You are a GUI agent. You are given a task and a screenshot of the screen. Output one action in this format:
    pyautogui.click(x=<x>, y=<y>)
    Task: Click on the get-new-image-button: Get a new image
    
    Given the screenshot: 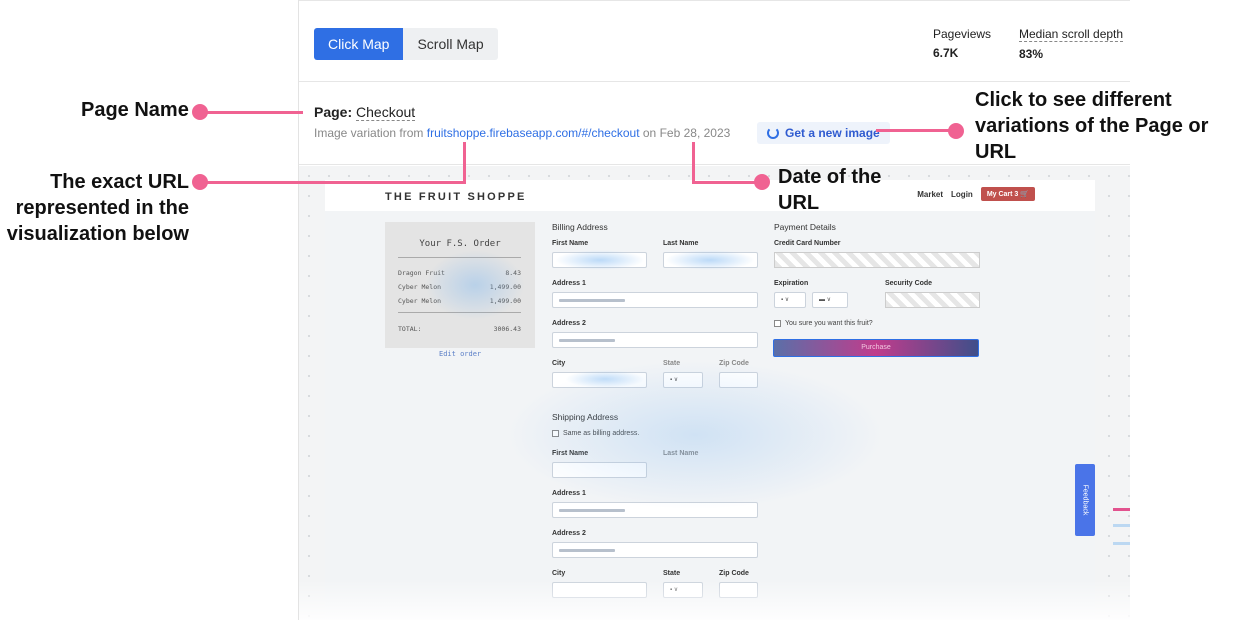 What is the action you would take?
    pyautogui.click(x=823, y=133)
    